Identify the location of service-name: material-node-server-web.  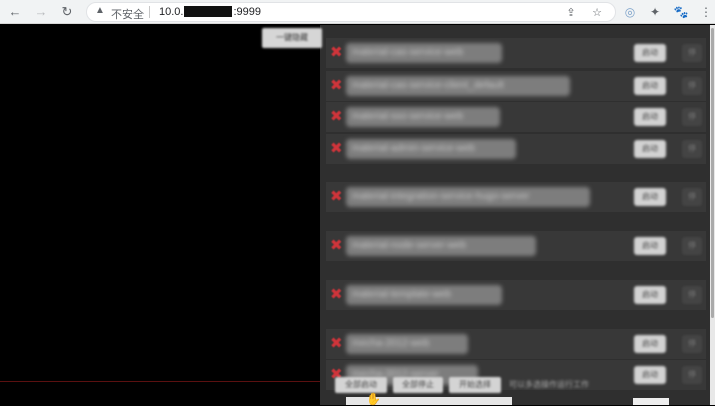
(441, 246).